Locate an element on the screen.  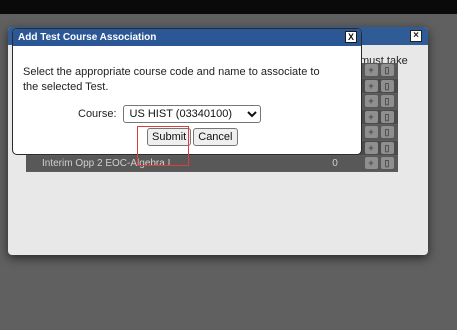
course-label: Course: is located at coordinates (97, 114).